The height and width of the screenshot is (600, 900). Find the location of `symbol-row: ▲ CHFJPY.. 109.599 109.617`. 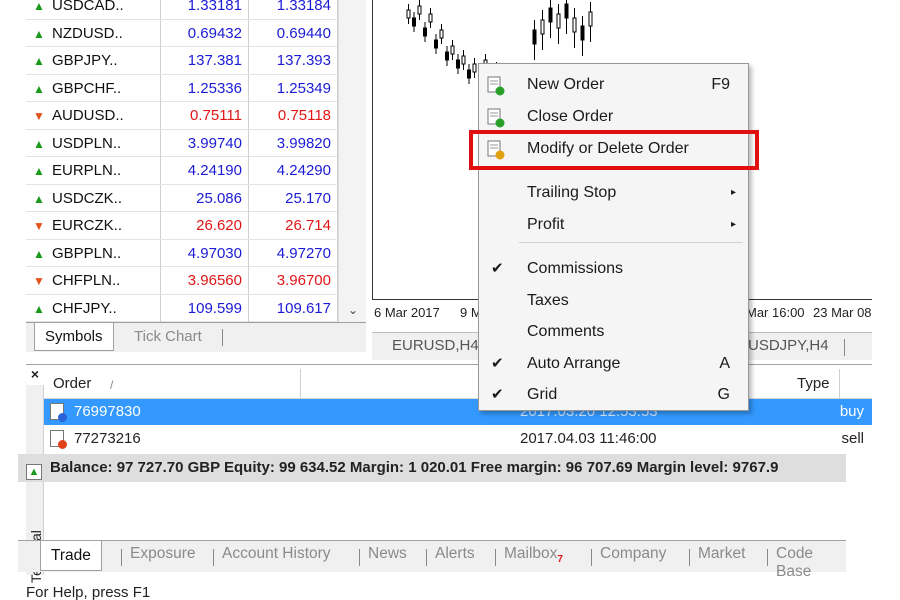

symbol-row: ▲ CHFJPY.. 109.599 109.617 is located at coordinates (196, 308).